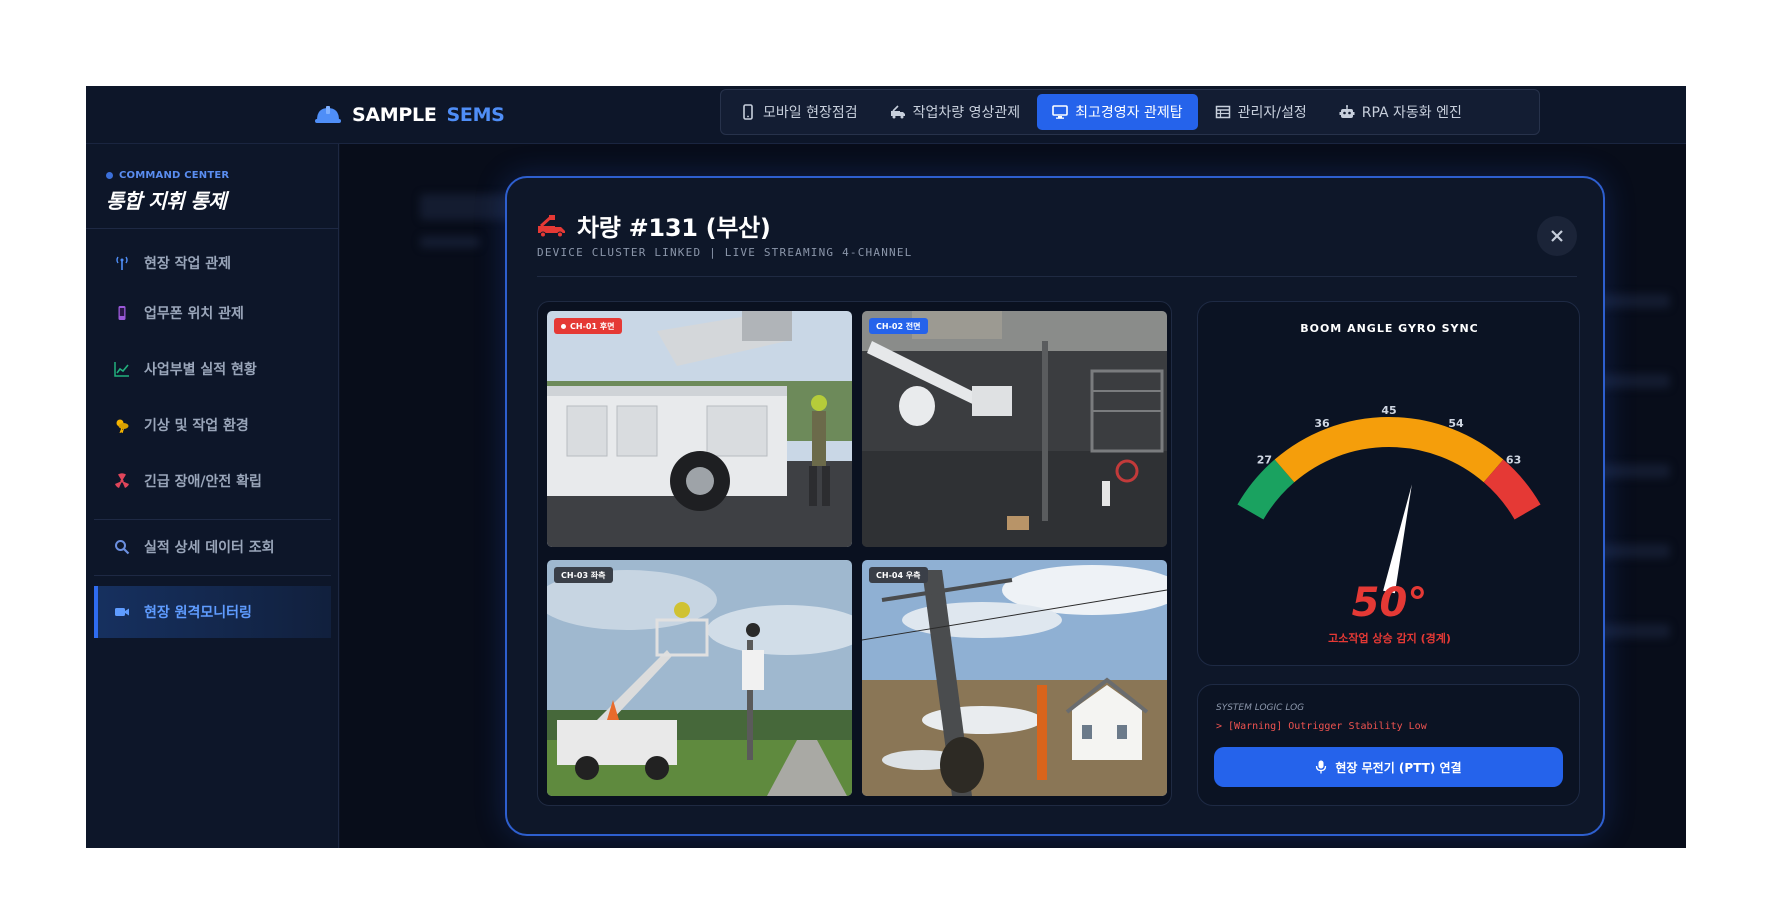  I want to click on mobile-icon, so click(748, 112).